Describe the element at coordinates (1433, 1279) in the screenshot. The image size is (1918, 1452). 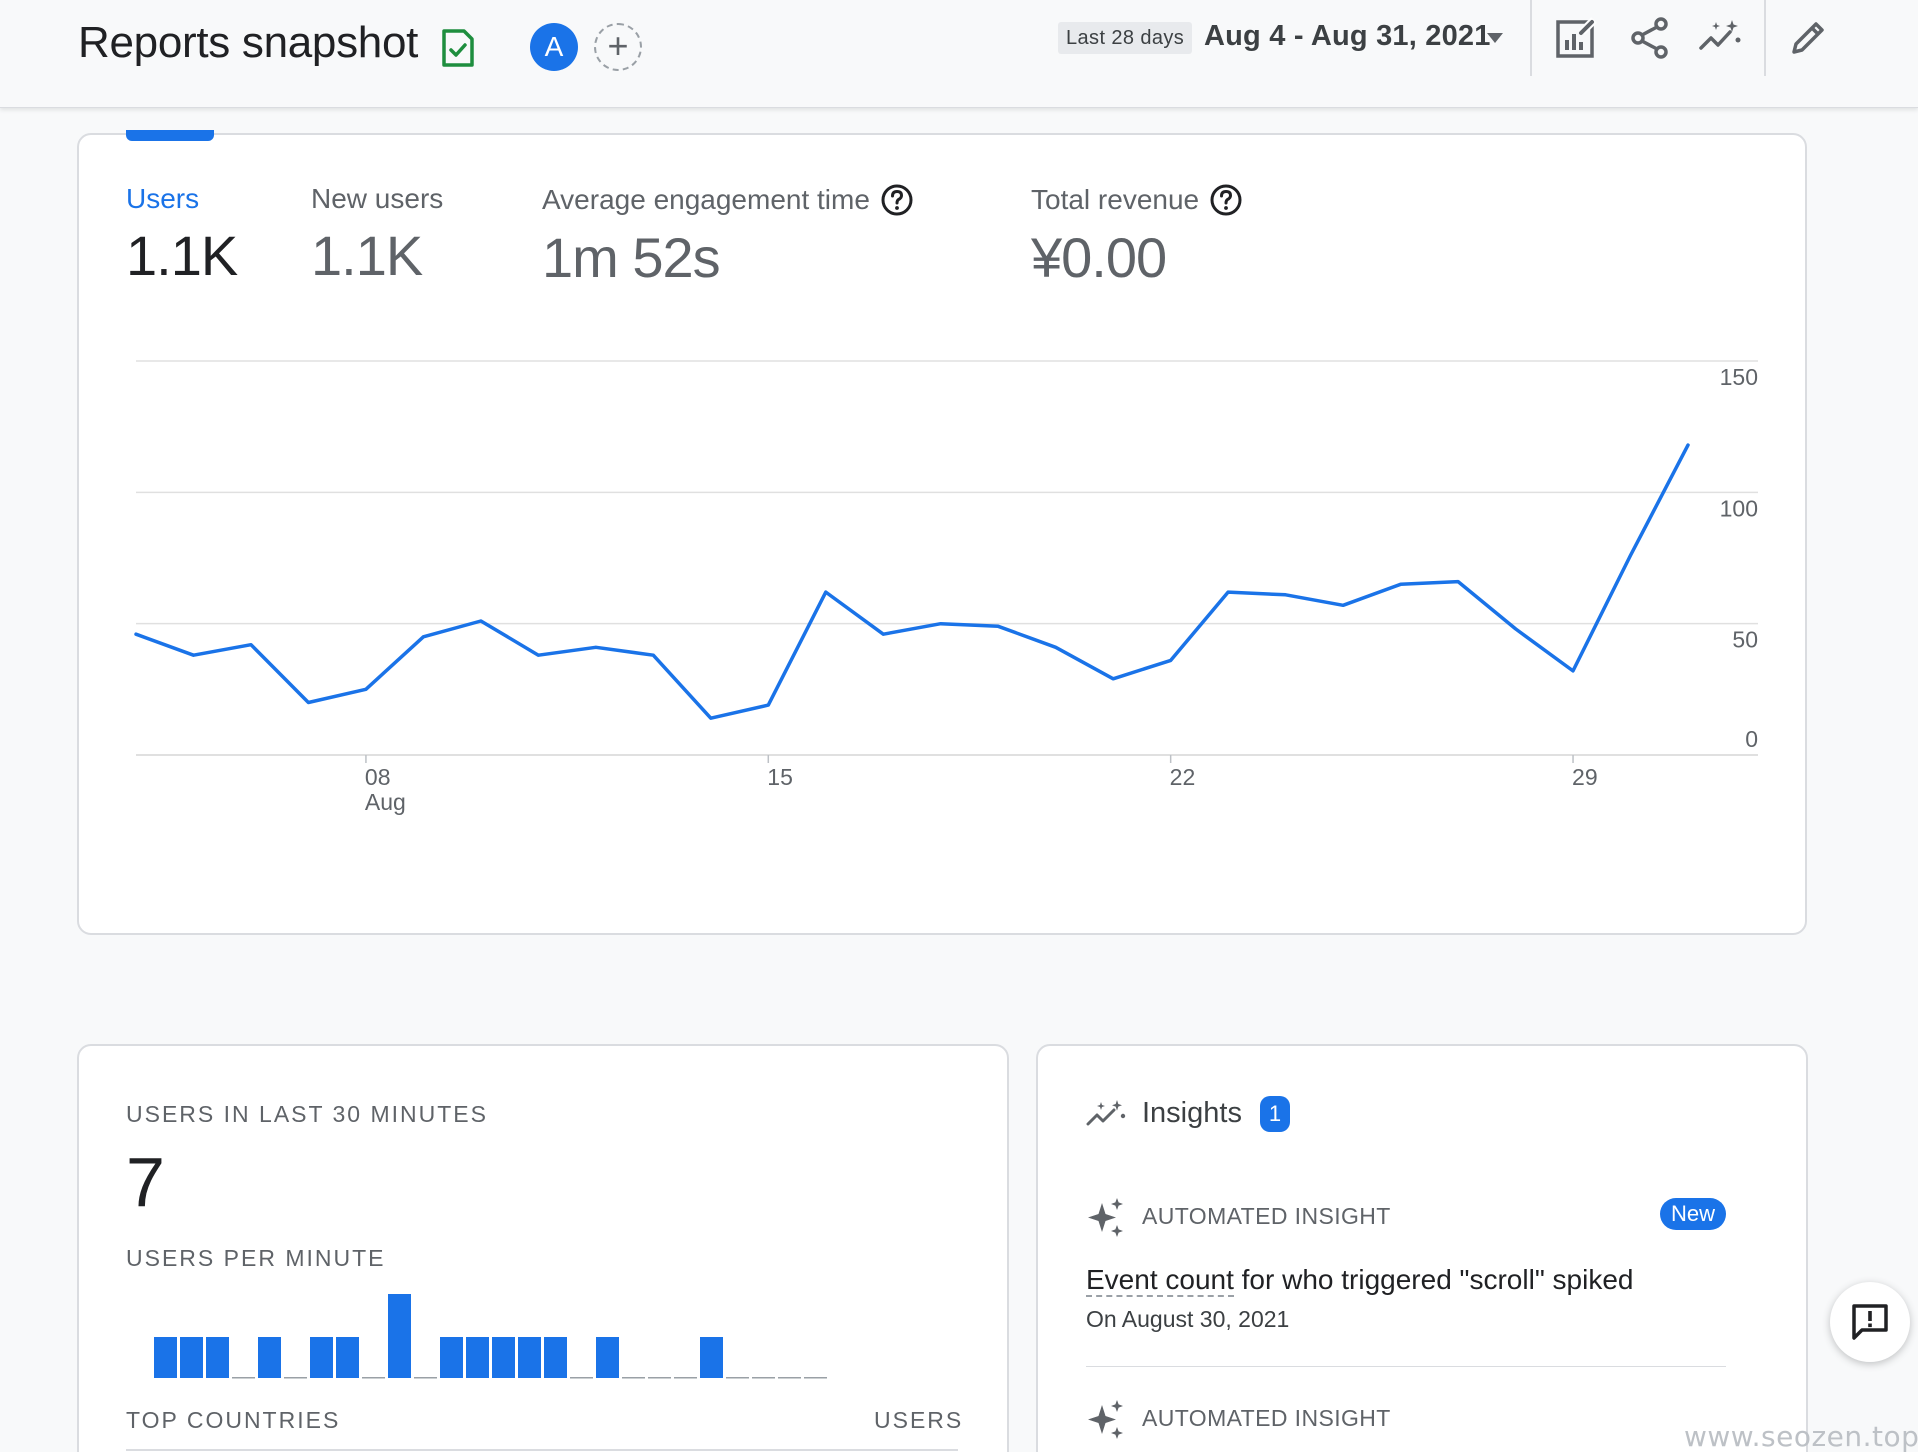
I see `insight-headline-text: for who triggered "scroll" spiked` at that location.